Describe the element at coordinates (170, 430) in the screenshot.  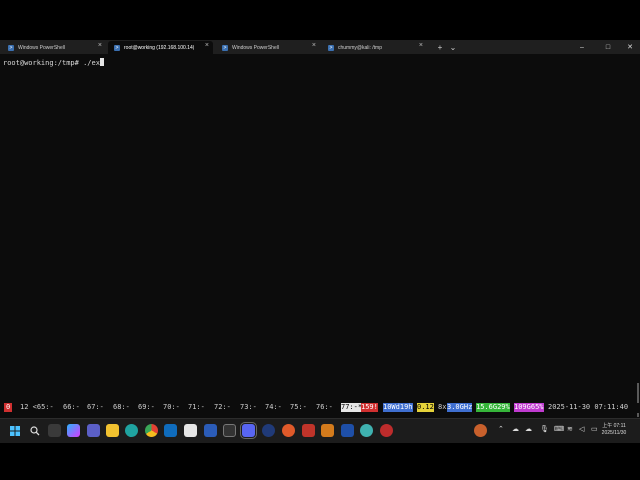
I see `outlook-icon` at that location.